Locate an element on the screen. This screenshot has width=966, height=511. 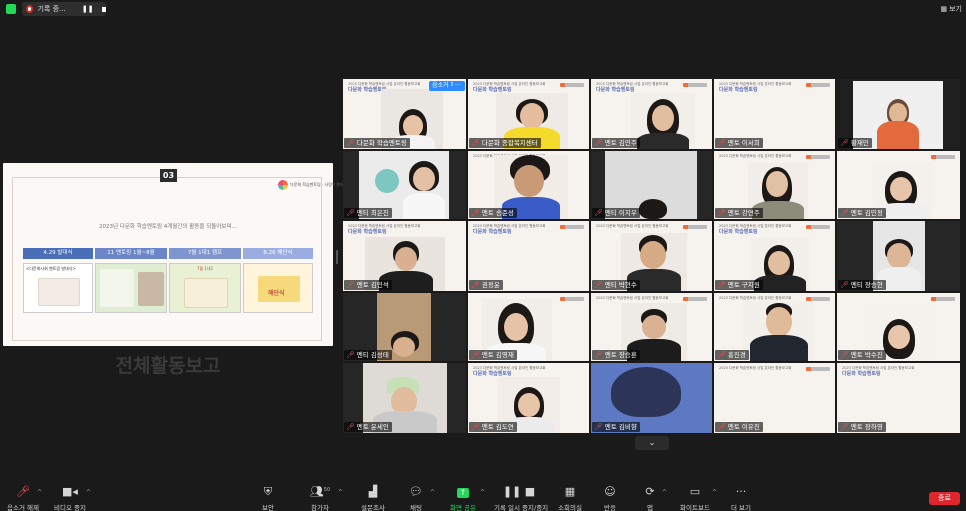
whiteboard-label: 화이트보드 is located at coordinates (695, 507).